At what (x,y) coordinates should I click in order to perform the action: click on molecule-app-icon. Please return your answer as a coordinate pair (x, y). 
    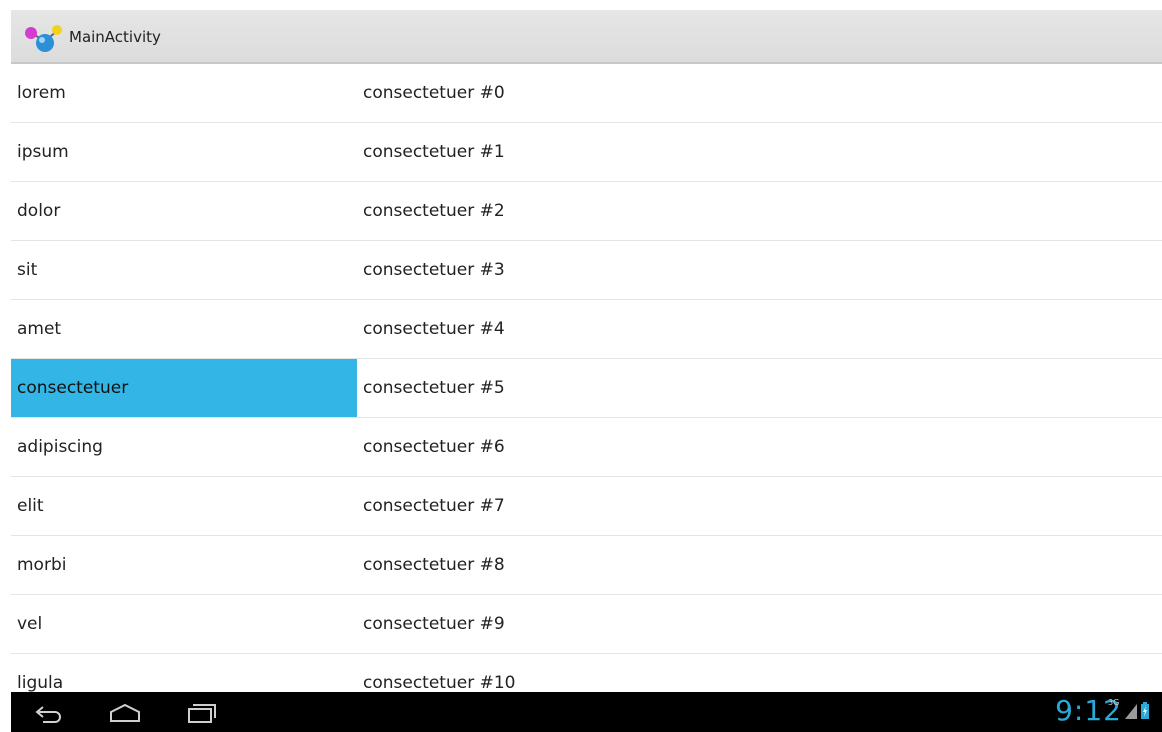
    Looking at the image, I should click on (44, 39).